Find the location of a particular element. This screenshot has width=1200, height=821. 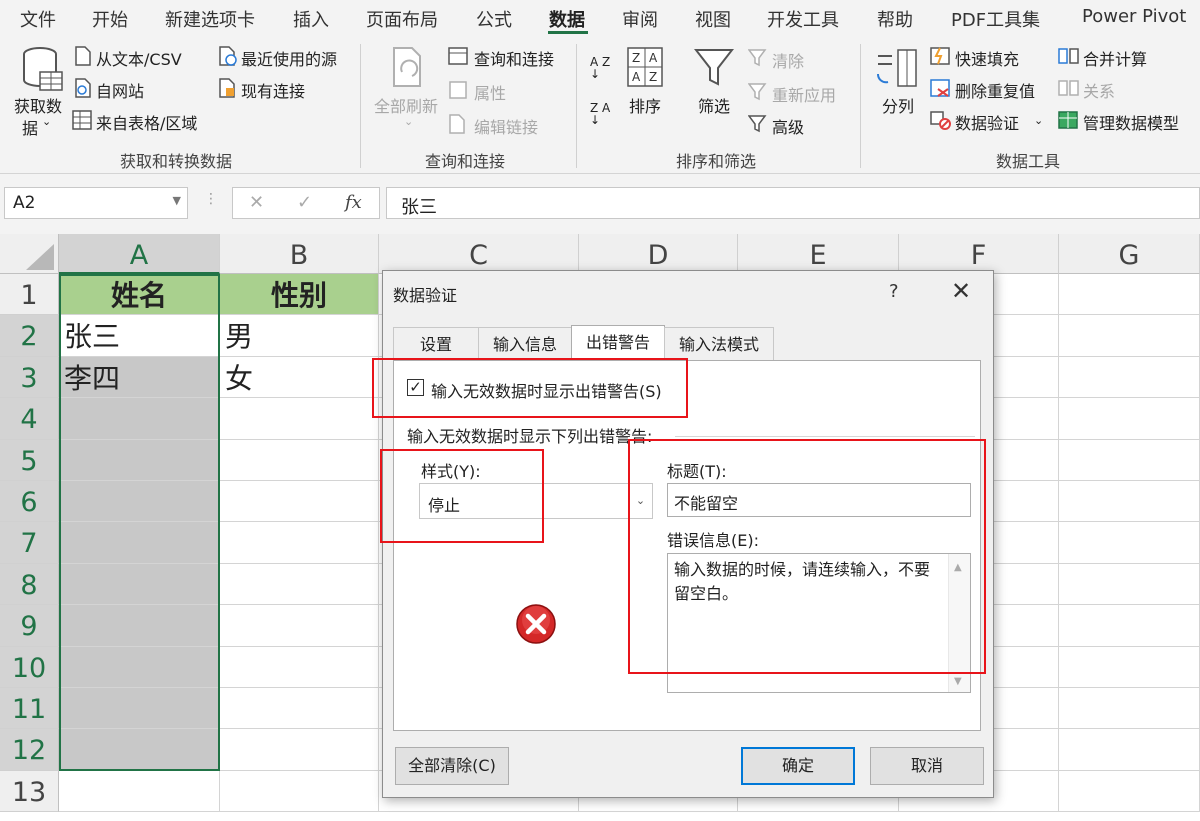

menu-power-pivot: Power Pivot is located at coordinates (1134, 16).